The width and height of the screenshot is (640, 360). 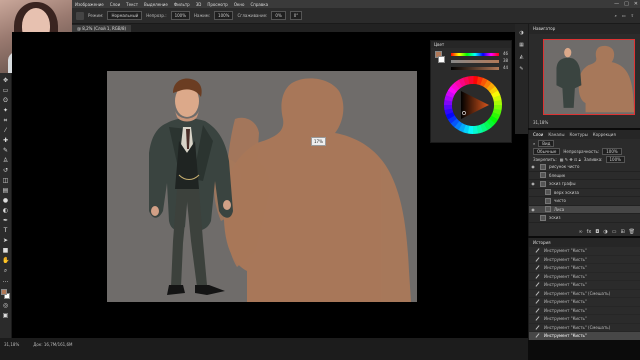 I want to click on color-panel-icon: ◑, so click(x=521, y=33).